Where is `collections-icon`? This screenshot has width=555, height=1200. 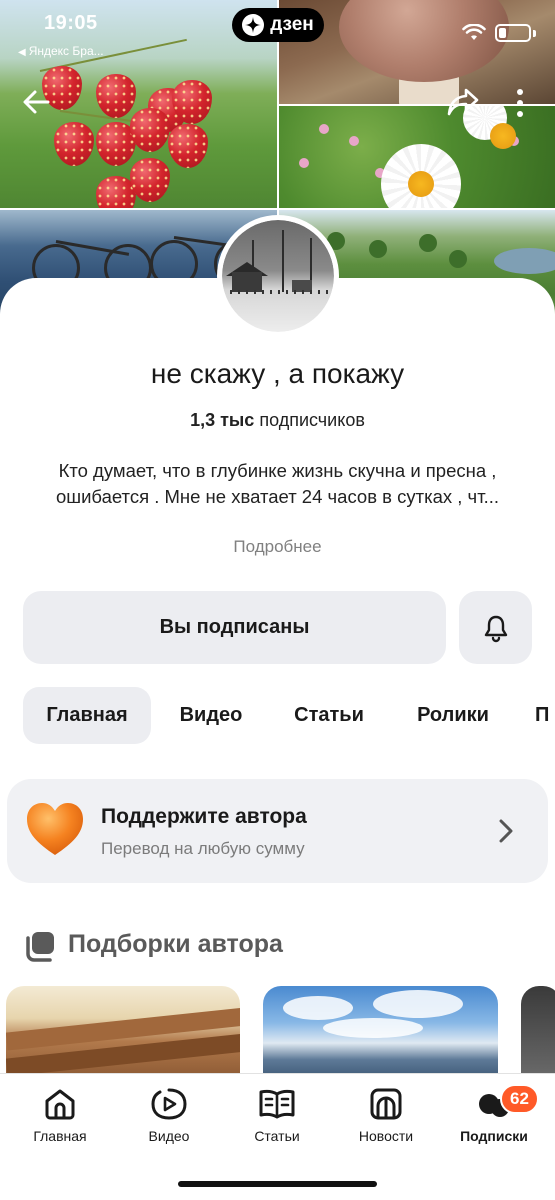 collections-icon is located at coordinates (40, 947).